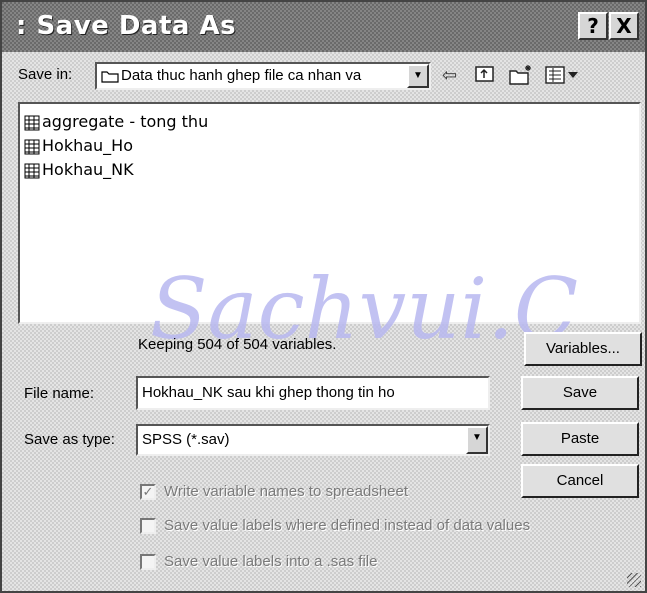 This screenshot has height=593, width=647. Describe the element at coordinates (485, 75) in the screenshot. I see `up-one-level-icon` at that location.